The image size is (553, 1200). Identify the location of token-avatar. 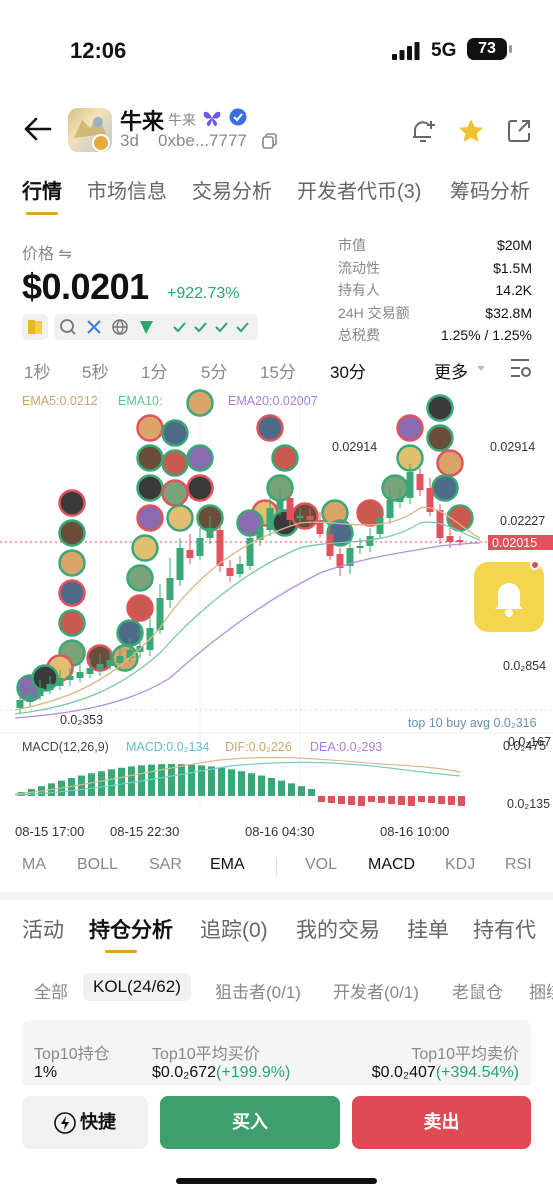
(90, 130).